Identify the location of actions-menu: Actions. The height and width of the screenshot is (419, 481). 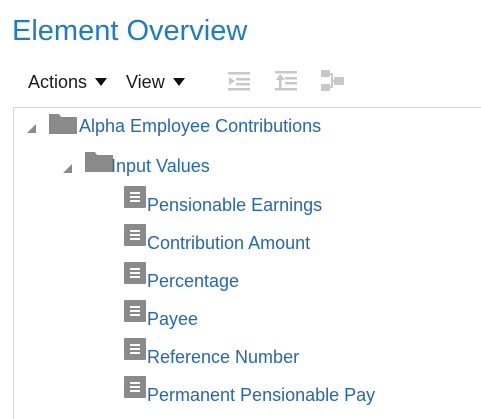
(68, 82).